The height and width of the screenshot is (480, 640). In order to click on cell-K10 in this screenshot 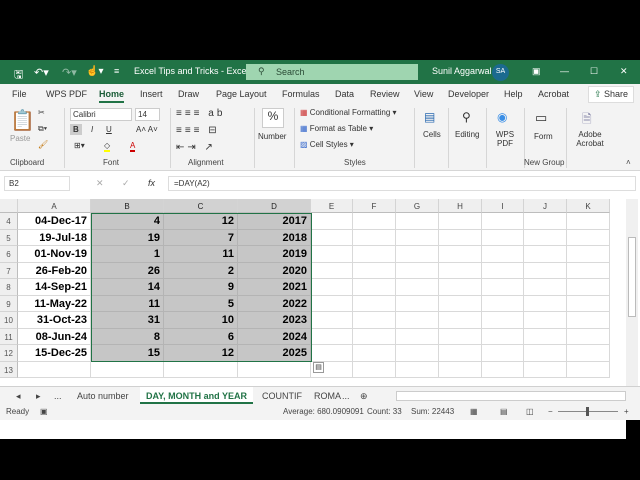, I will do `click(588, 320)`.